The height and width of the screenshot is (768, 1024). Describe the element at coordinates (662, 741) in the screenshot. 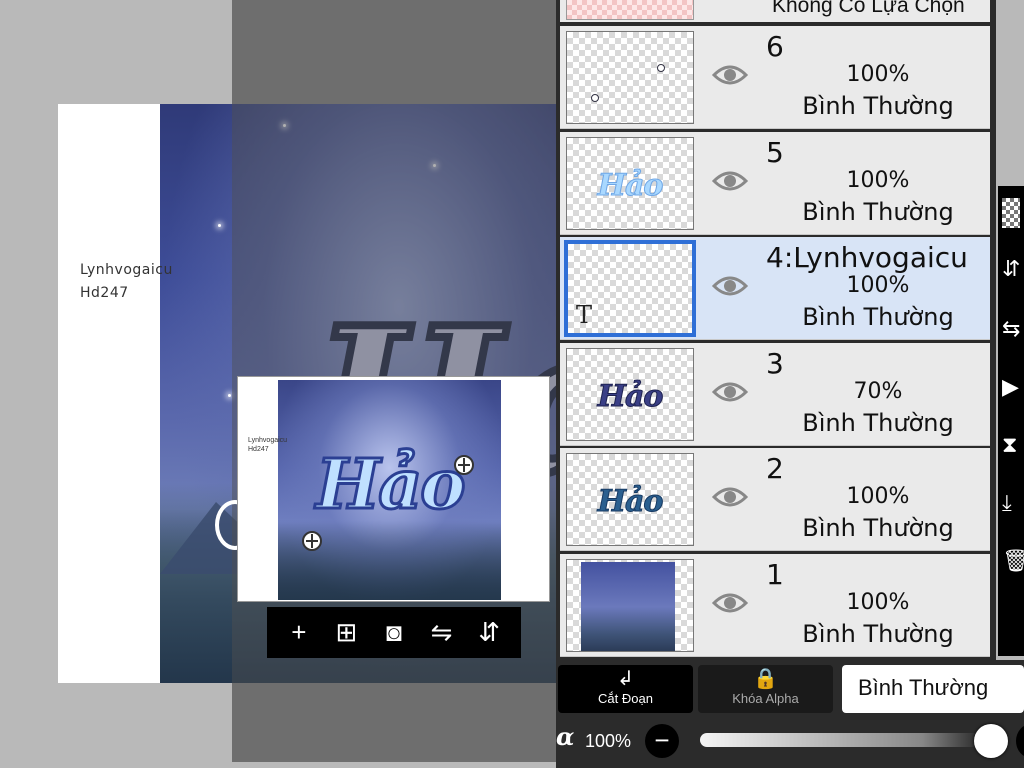

I see `opacity-decrease-button: −` at that location.